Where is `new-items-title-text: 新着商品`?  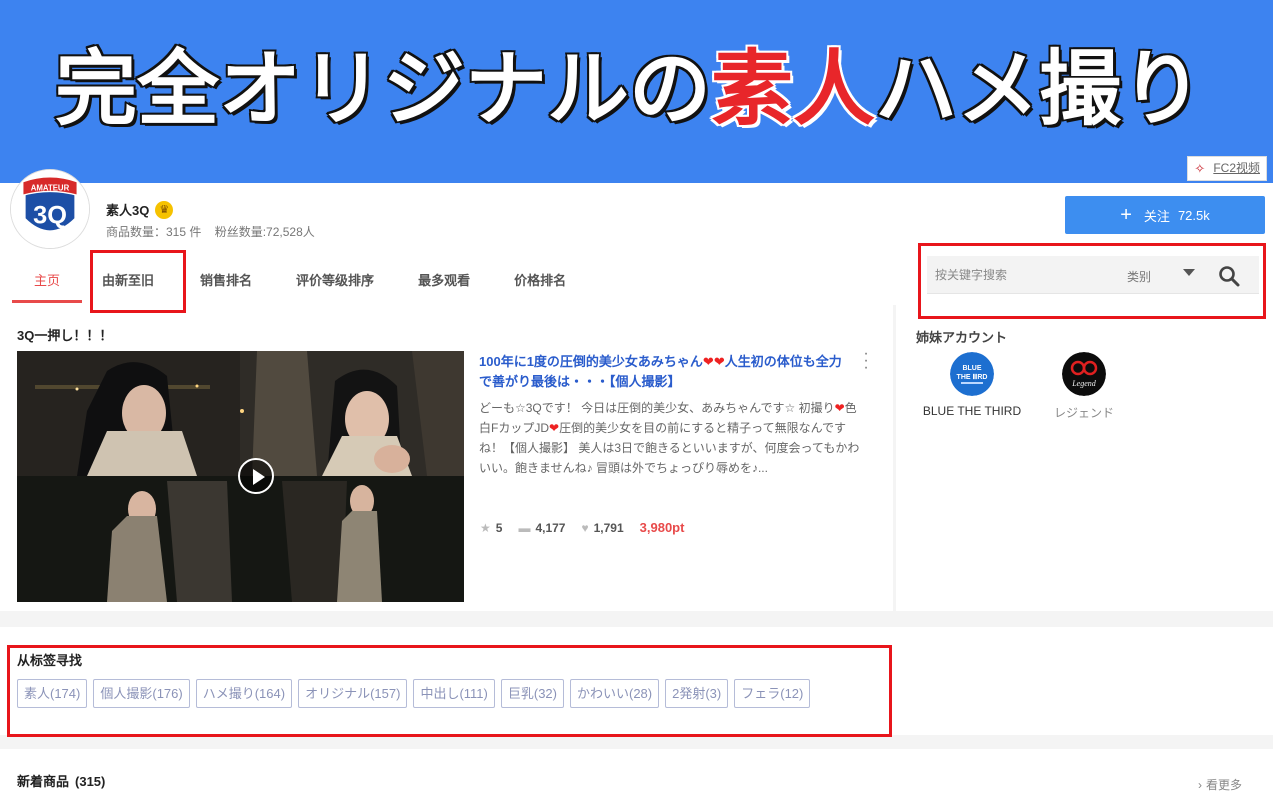
new-items-title-text: 新着商品 is located at coordinates (43, 781).